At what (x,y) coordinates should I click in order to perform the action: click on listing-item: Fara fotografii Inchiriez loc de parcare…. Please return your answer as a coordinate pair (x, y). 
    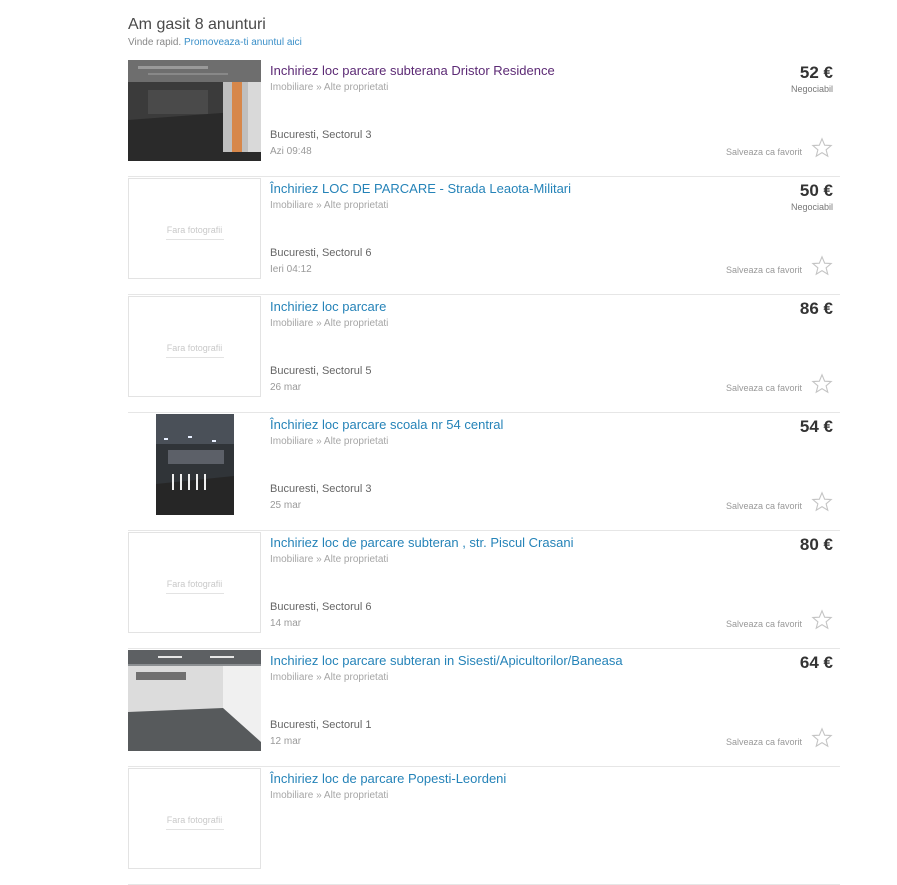
    Looking at the image, I should click on (484, 590).